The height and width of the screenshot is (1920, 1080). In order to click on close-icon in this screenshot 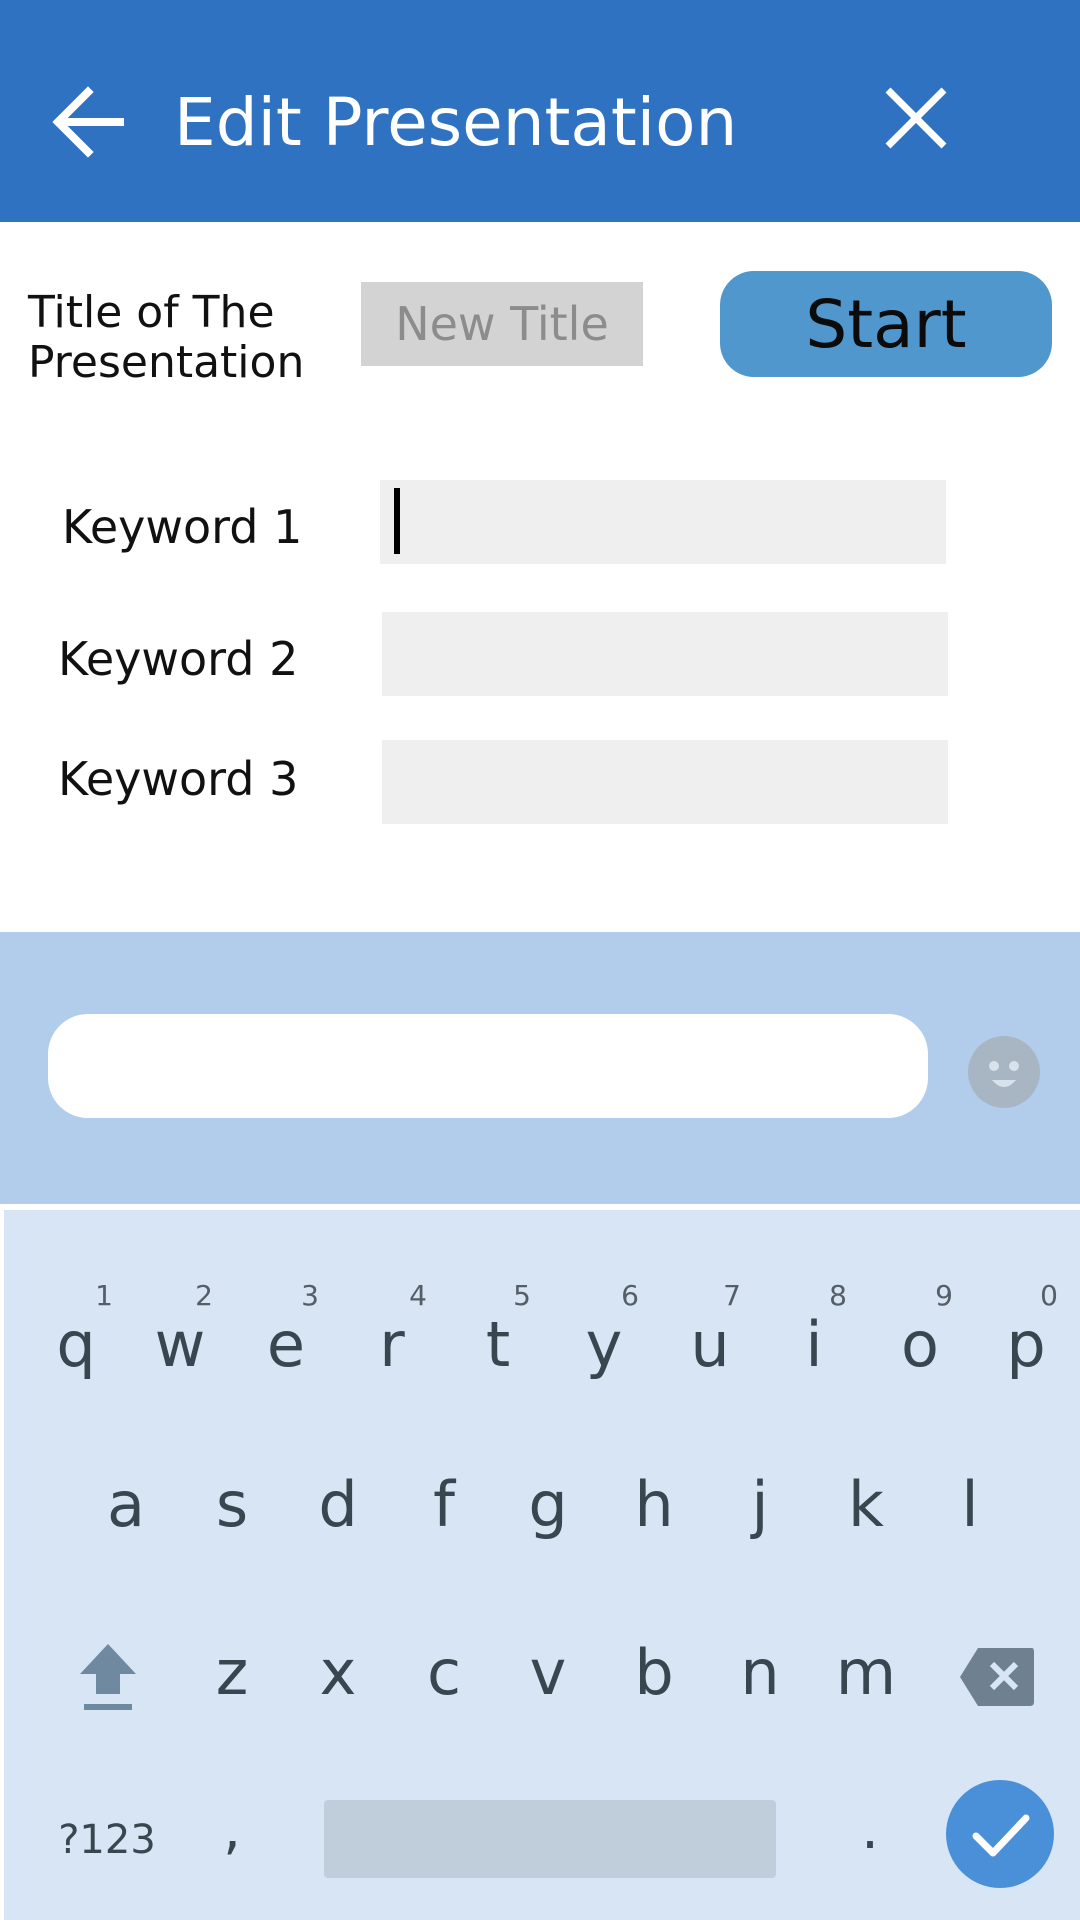, I will do `click(916, 118)`.